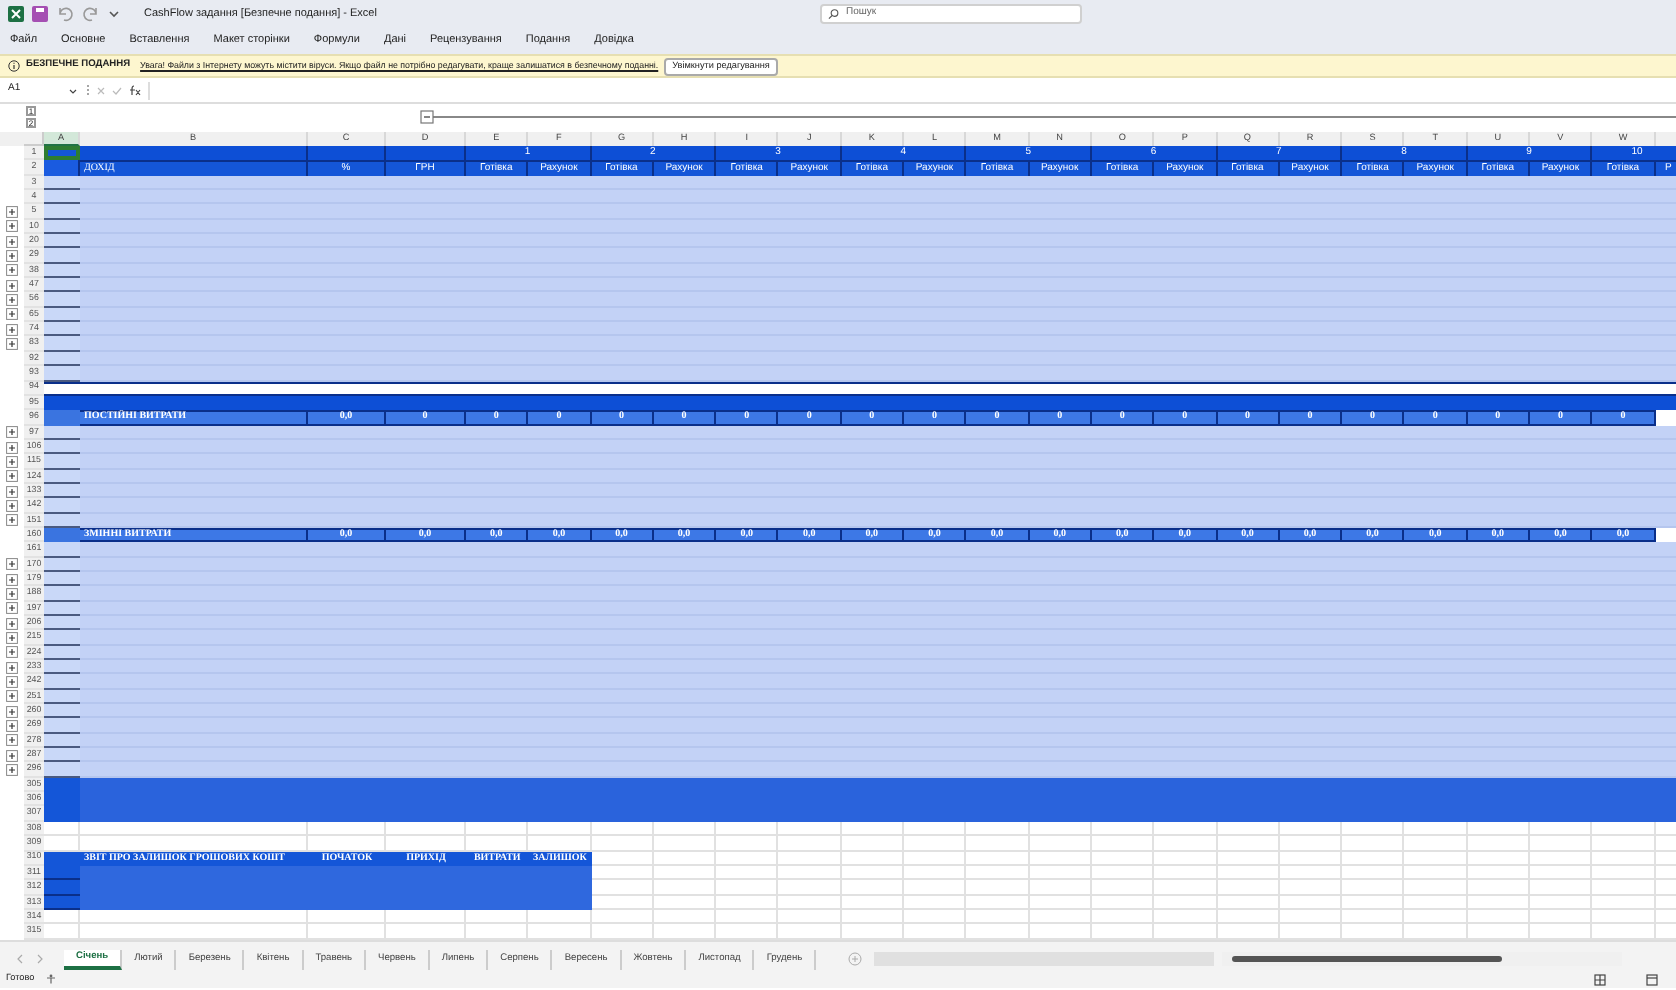 This screenshot has width=1676, height=990. I want to click on selected-cell, so click(62, 153).